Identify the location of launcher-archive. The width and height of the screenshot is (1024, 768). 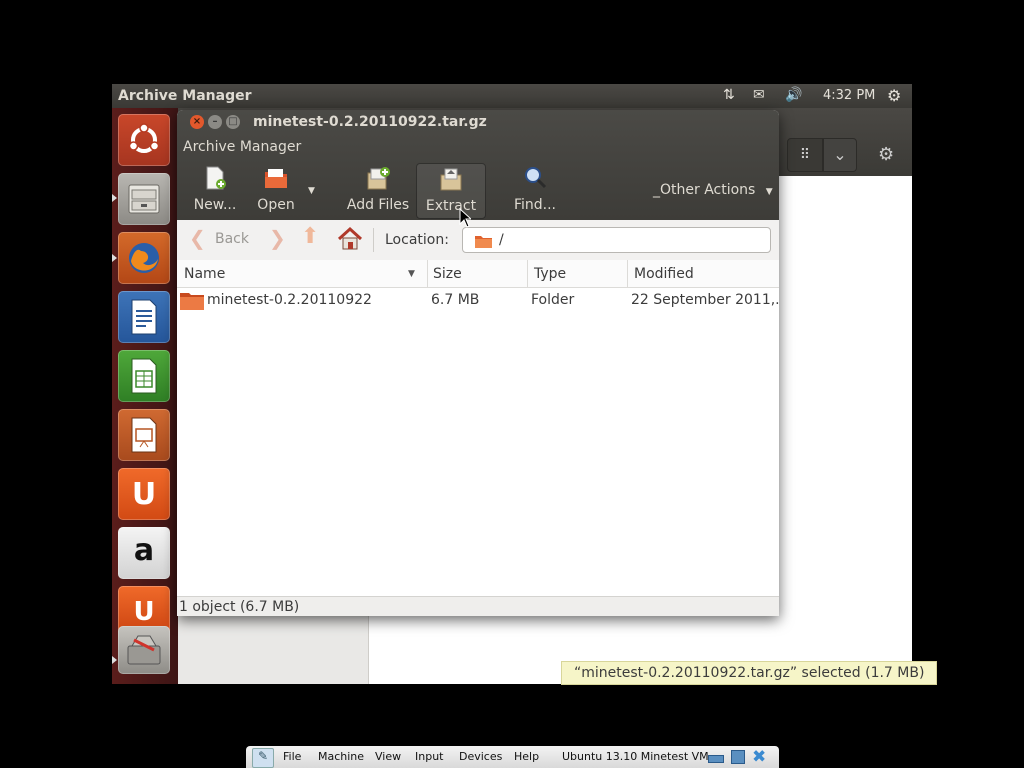
(144, 650).